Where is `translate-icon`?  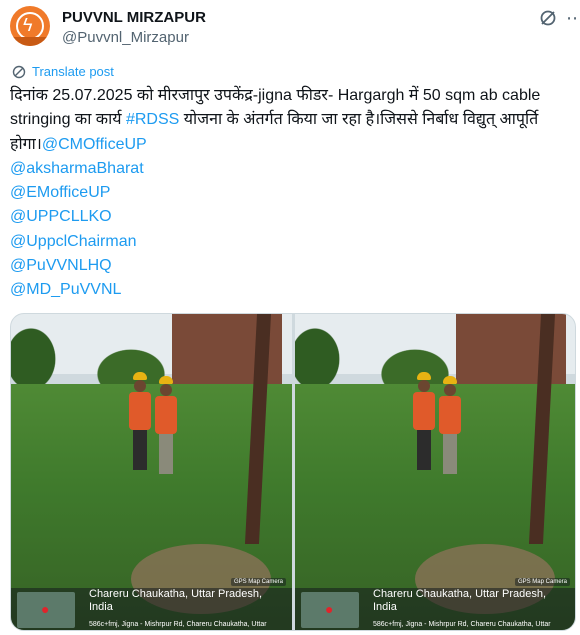
translate-icon is located at coordinates (19, 71).